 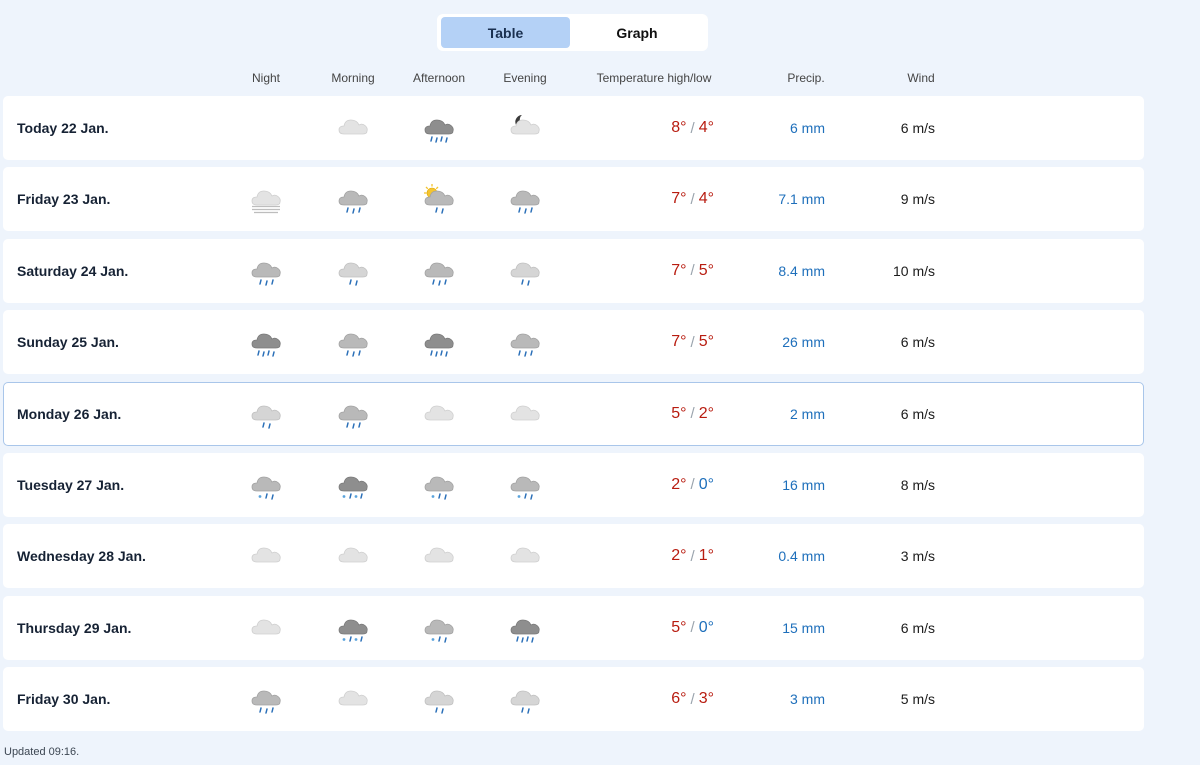 What do you see at coordinates (801, 199) in the screenshot?
I see `precipitation-value: 7.1 mm` at bounding box center [801, 199].